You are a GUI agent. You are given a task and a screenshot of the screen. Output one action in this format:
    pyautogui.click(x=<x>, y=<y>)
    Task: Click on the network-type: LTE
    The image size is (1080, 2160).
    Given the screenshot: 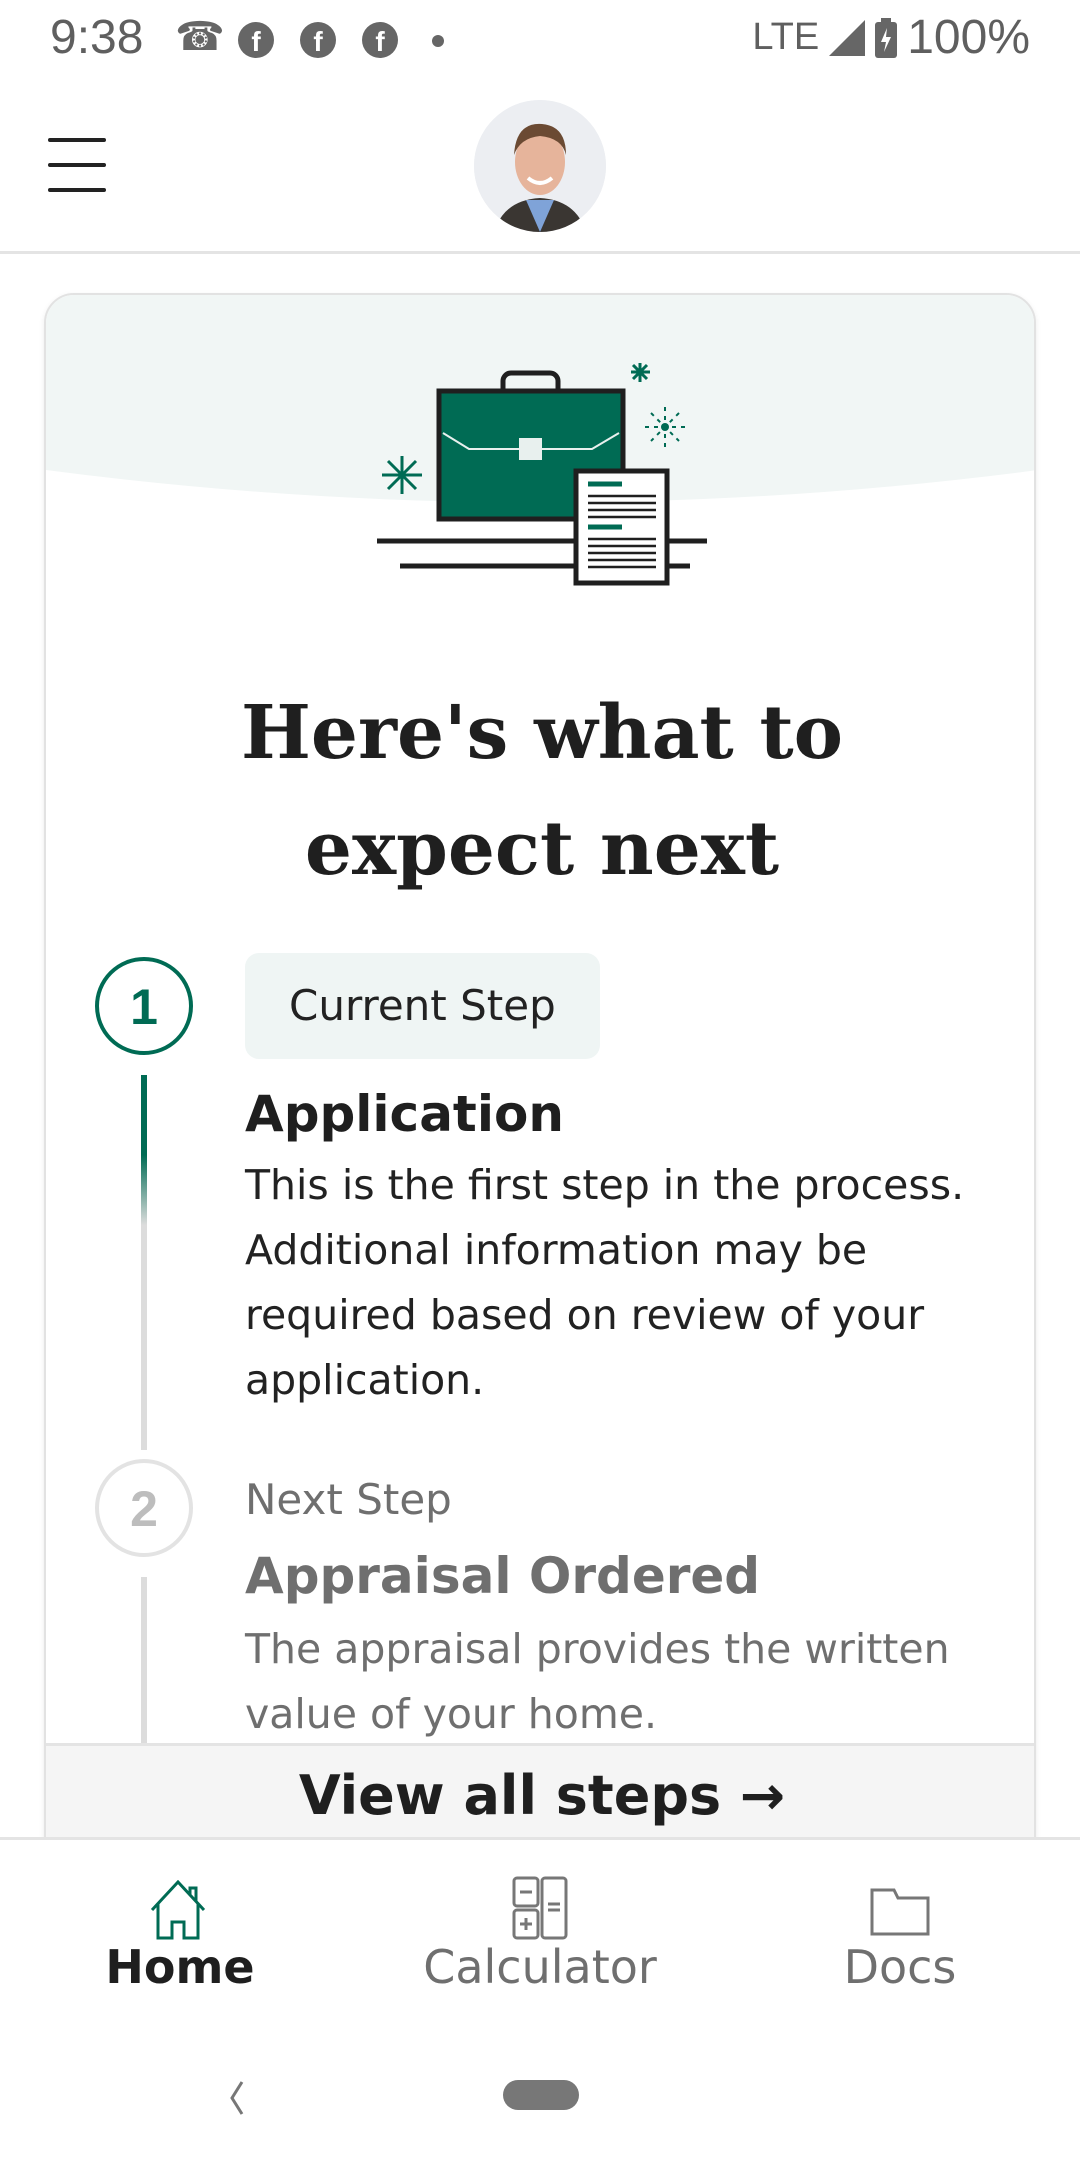 What is the action you would take?
    pyautogui.click(x=786, y=37)
    